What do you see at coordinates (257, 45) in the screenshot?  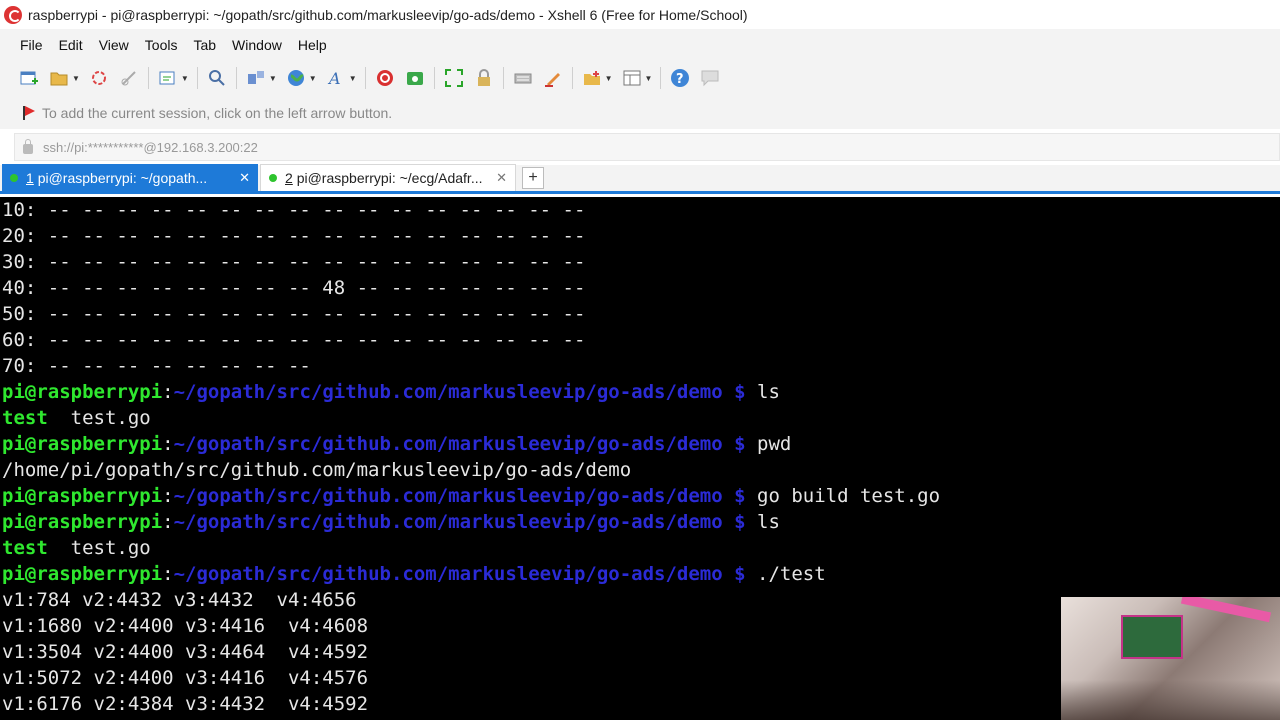 I see `menu-window: Window` at bounding box center [257, 45].